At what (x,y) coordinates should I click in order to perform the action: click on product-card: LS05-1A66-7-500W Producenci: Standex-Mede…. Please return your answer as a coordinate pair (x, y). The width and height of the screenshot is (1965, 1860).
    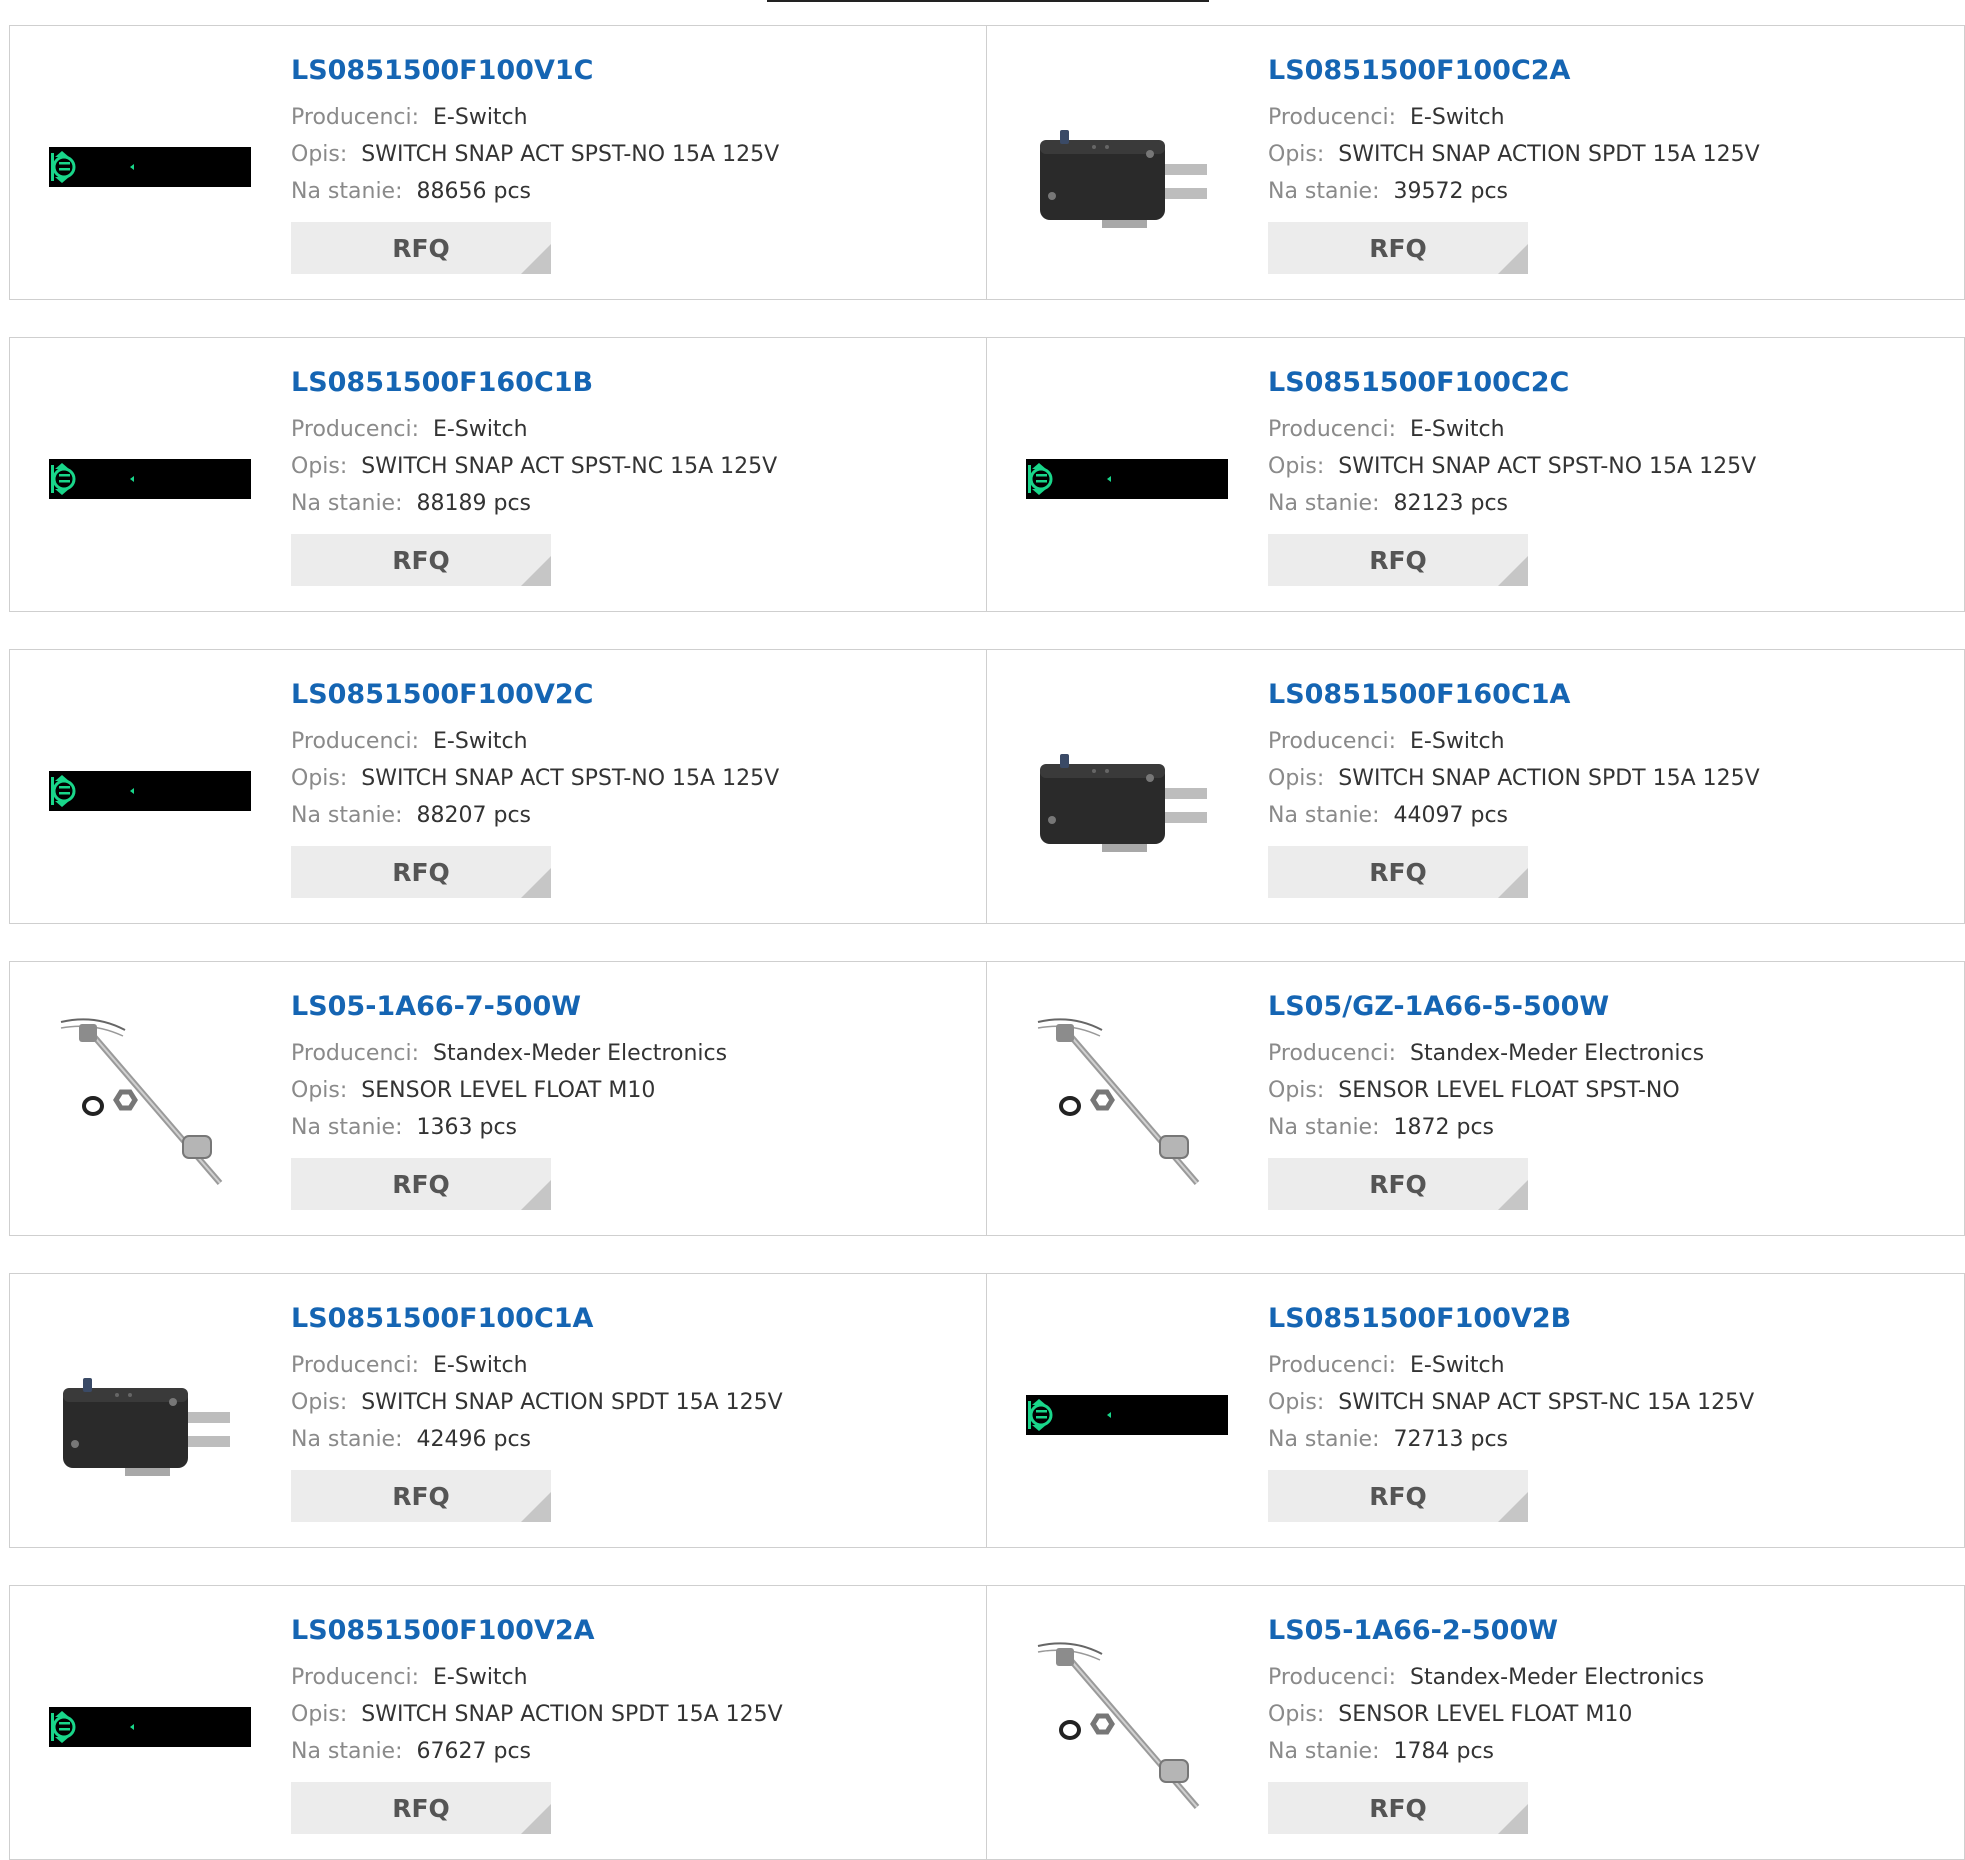
    Looking at the image, I should click on (498, 1098).